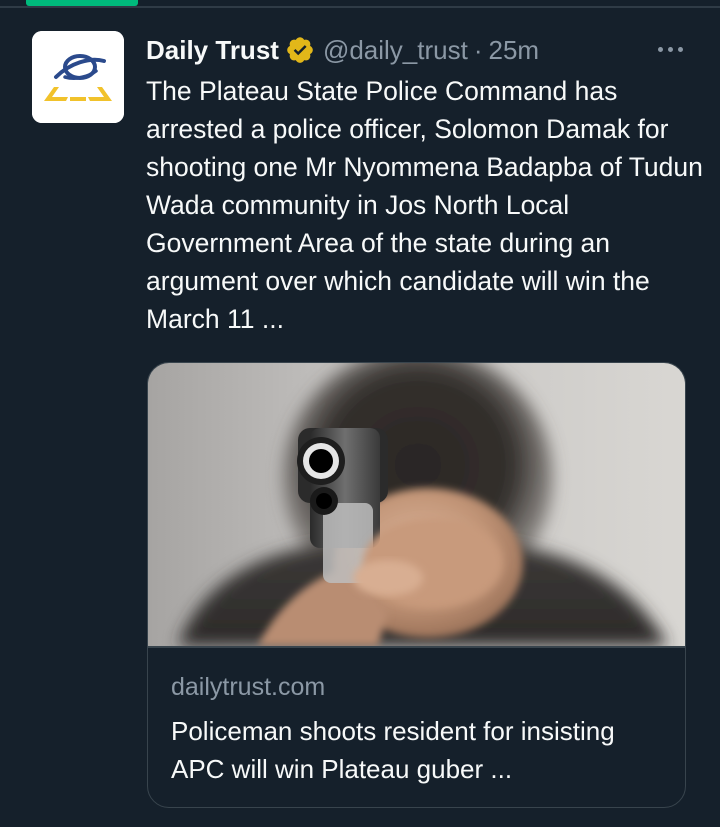 The image size is (720, 827). What do you see at coordinates (360, 7) in the screenshot?
I see `top-divider` at bounding box center [360, 7].